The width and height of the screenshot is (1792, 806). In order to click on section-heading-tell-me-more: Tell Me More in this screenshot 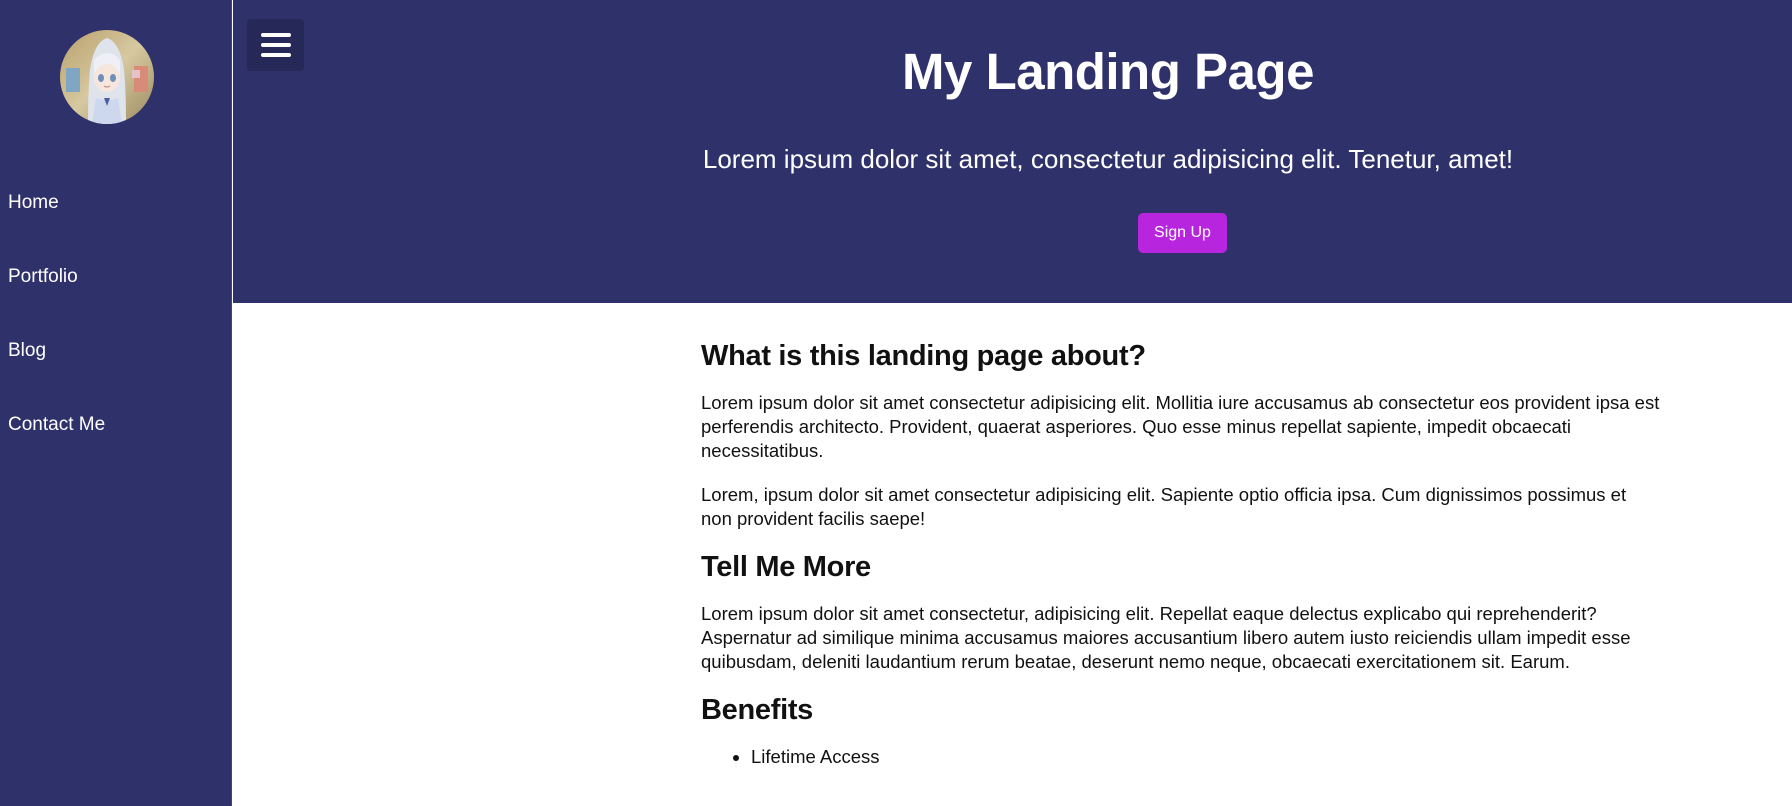, I will do `click(786, 567)`.